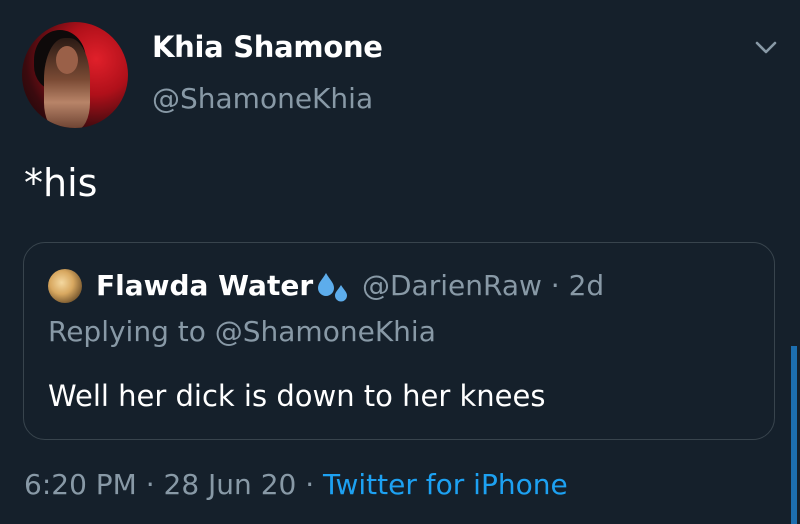 This screenshot has height=524, width=800. I want to click on chevron-down-icon, so click(766, 48).